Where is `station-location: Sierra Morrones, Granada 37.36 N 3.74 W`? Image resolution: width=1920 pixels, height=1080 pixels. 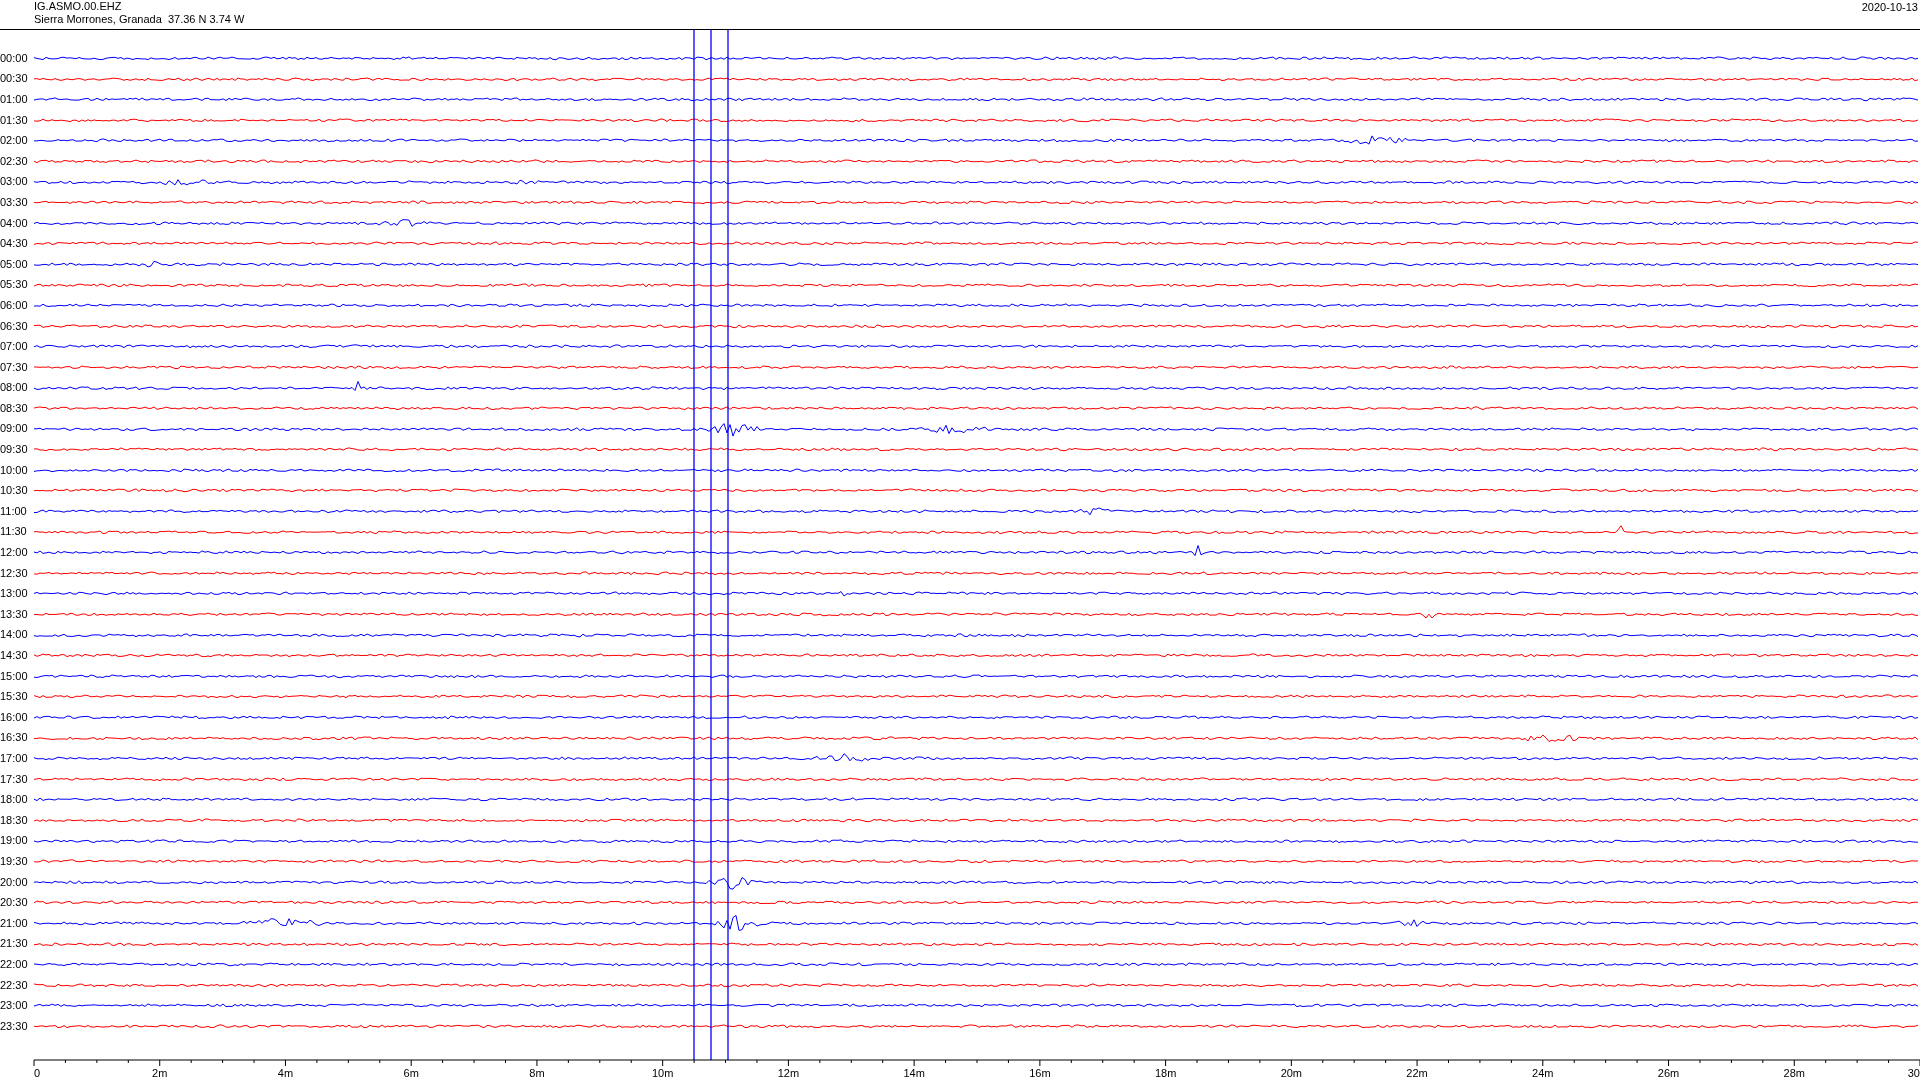 station-location: Sierra Morrones, Granada 37.36 N 3.74 W is located at coordinates (139, 19).